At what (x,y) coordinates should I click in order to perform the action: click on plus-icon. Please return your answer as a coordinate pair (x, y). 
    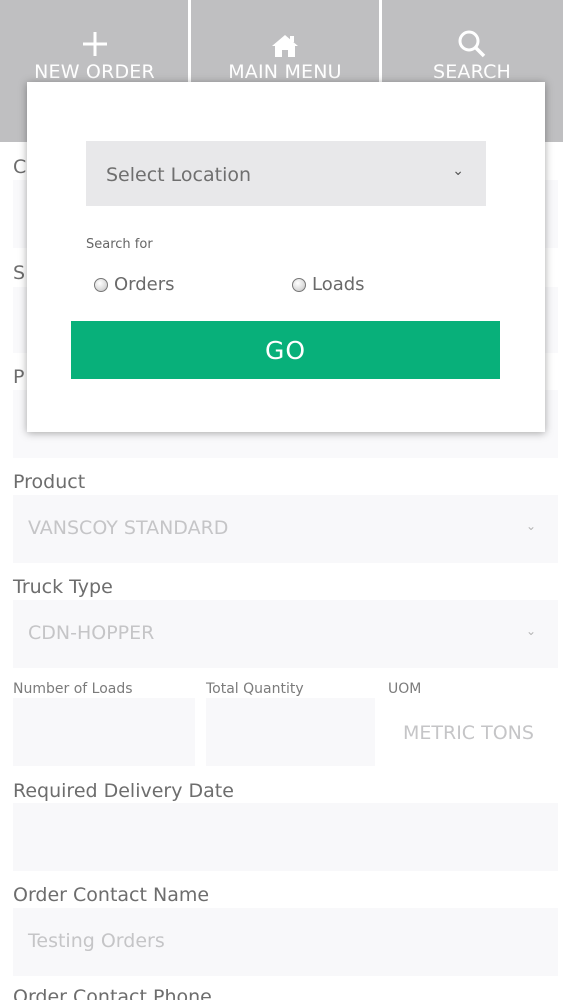
    Looking at the image, I should click on (94, 44).